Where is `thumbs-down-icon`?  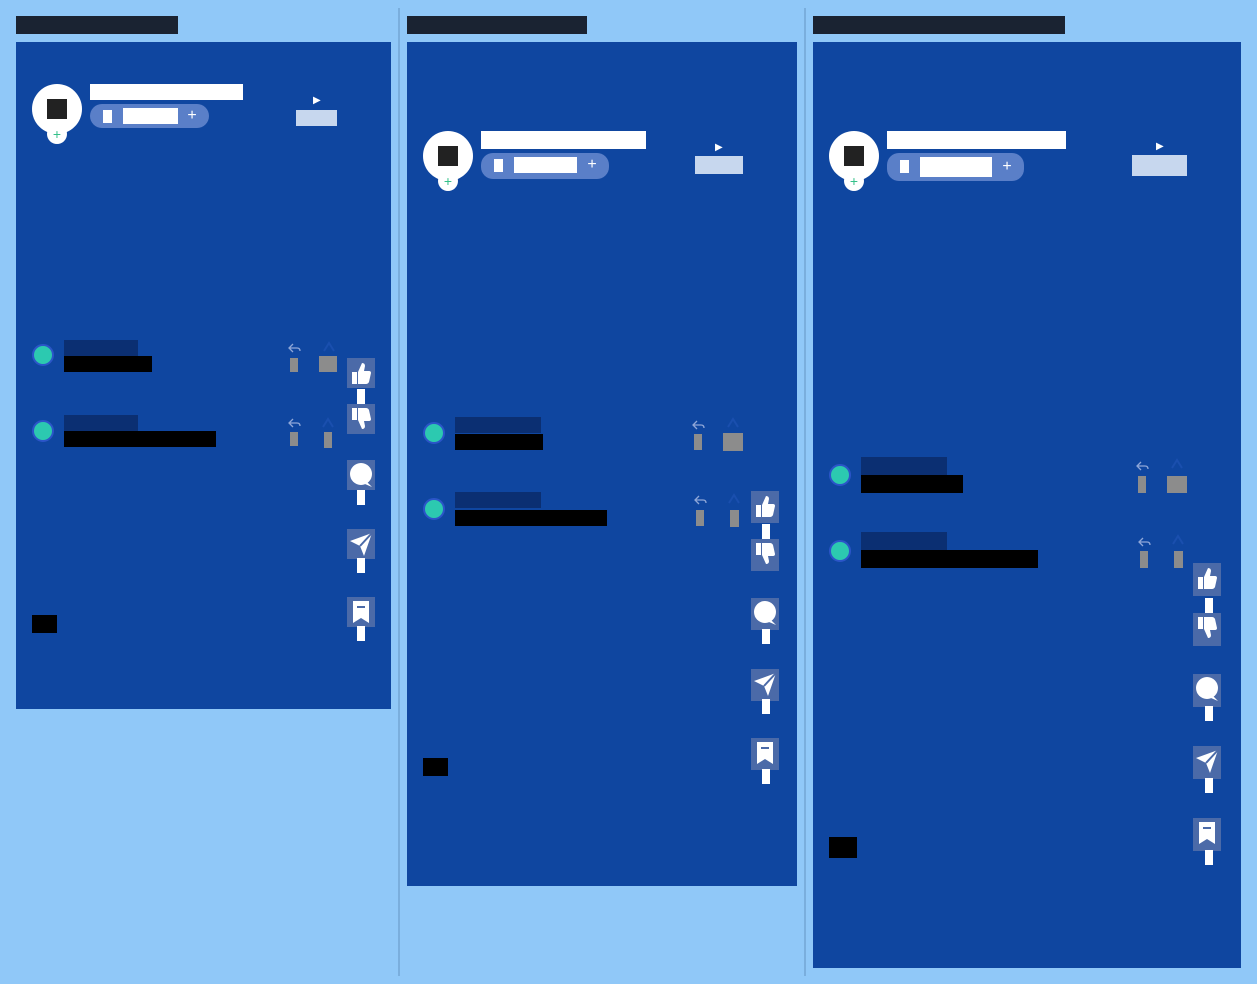 thumbs-down-icon is located at coordinates (361, 418).